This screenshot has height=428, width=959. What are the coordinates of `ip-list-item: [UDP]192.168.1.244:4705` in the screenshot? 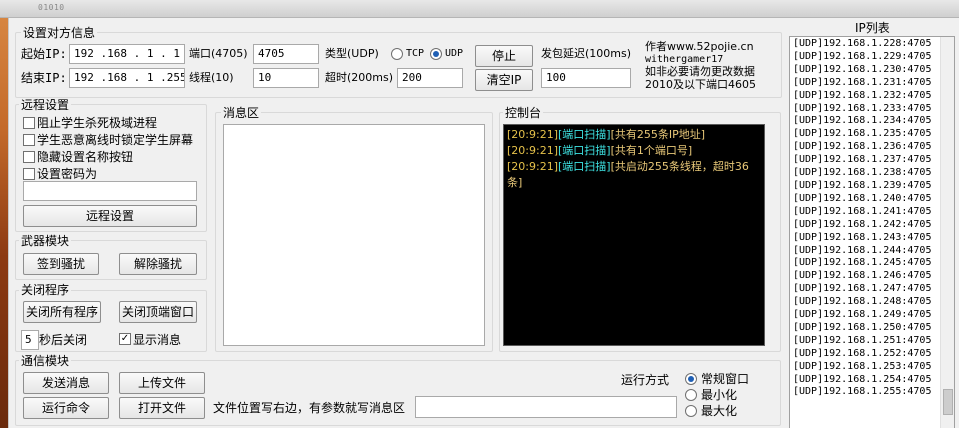 It's located at (873, 251).